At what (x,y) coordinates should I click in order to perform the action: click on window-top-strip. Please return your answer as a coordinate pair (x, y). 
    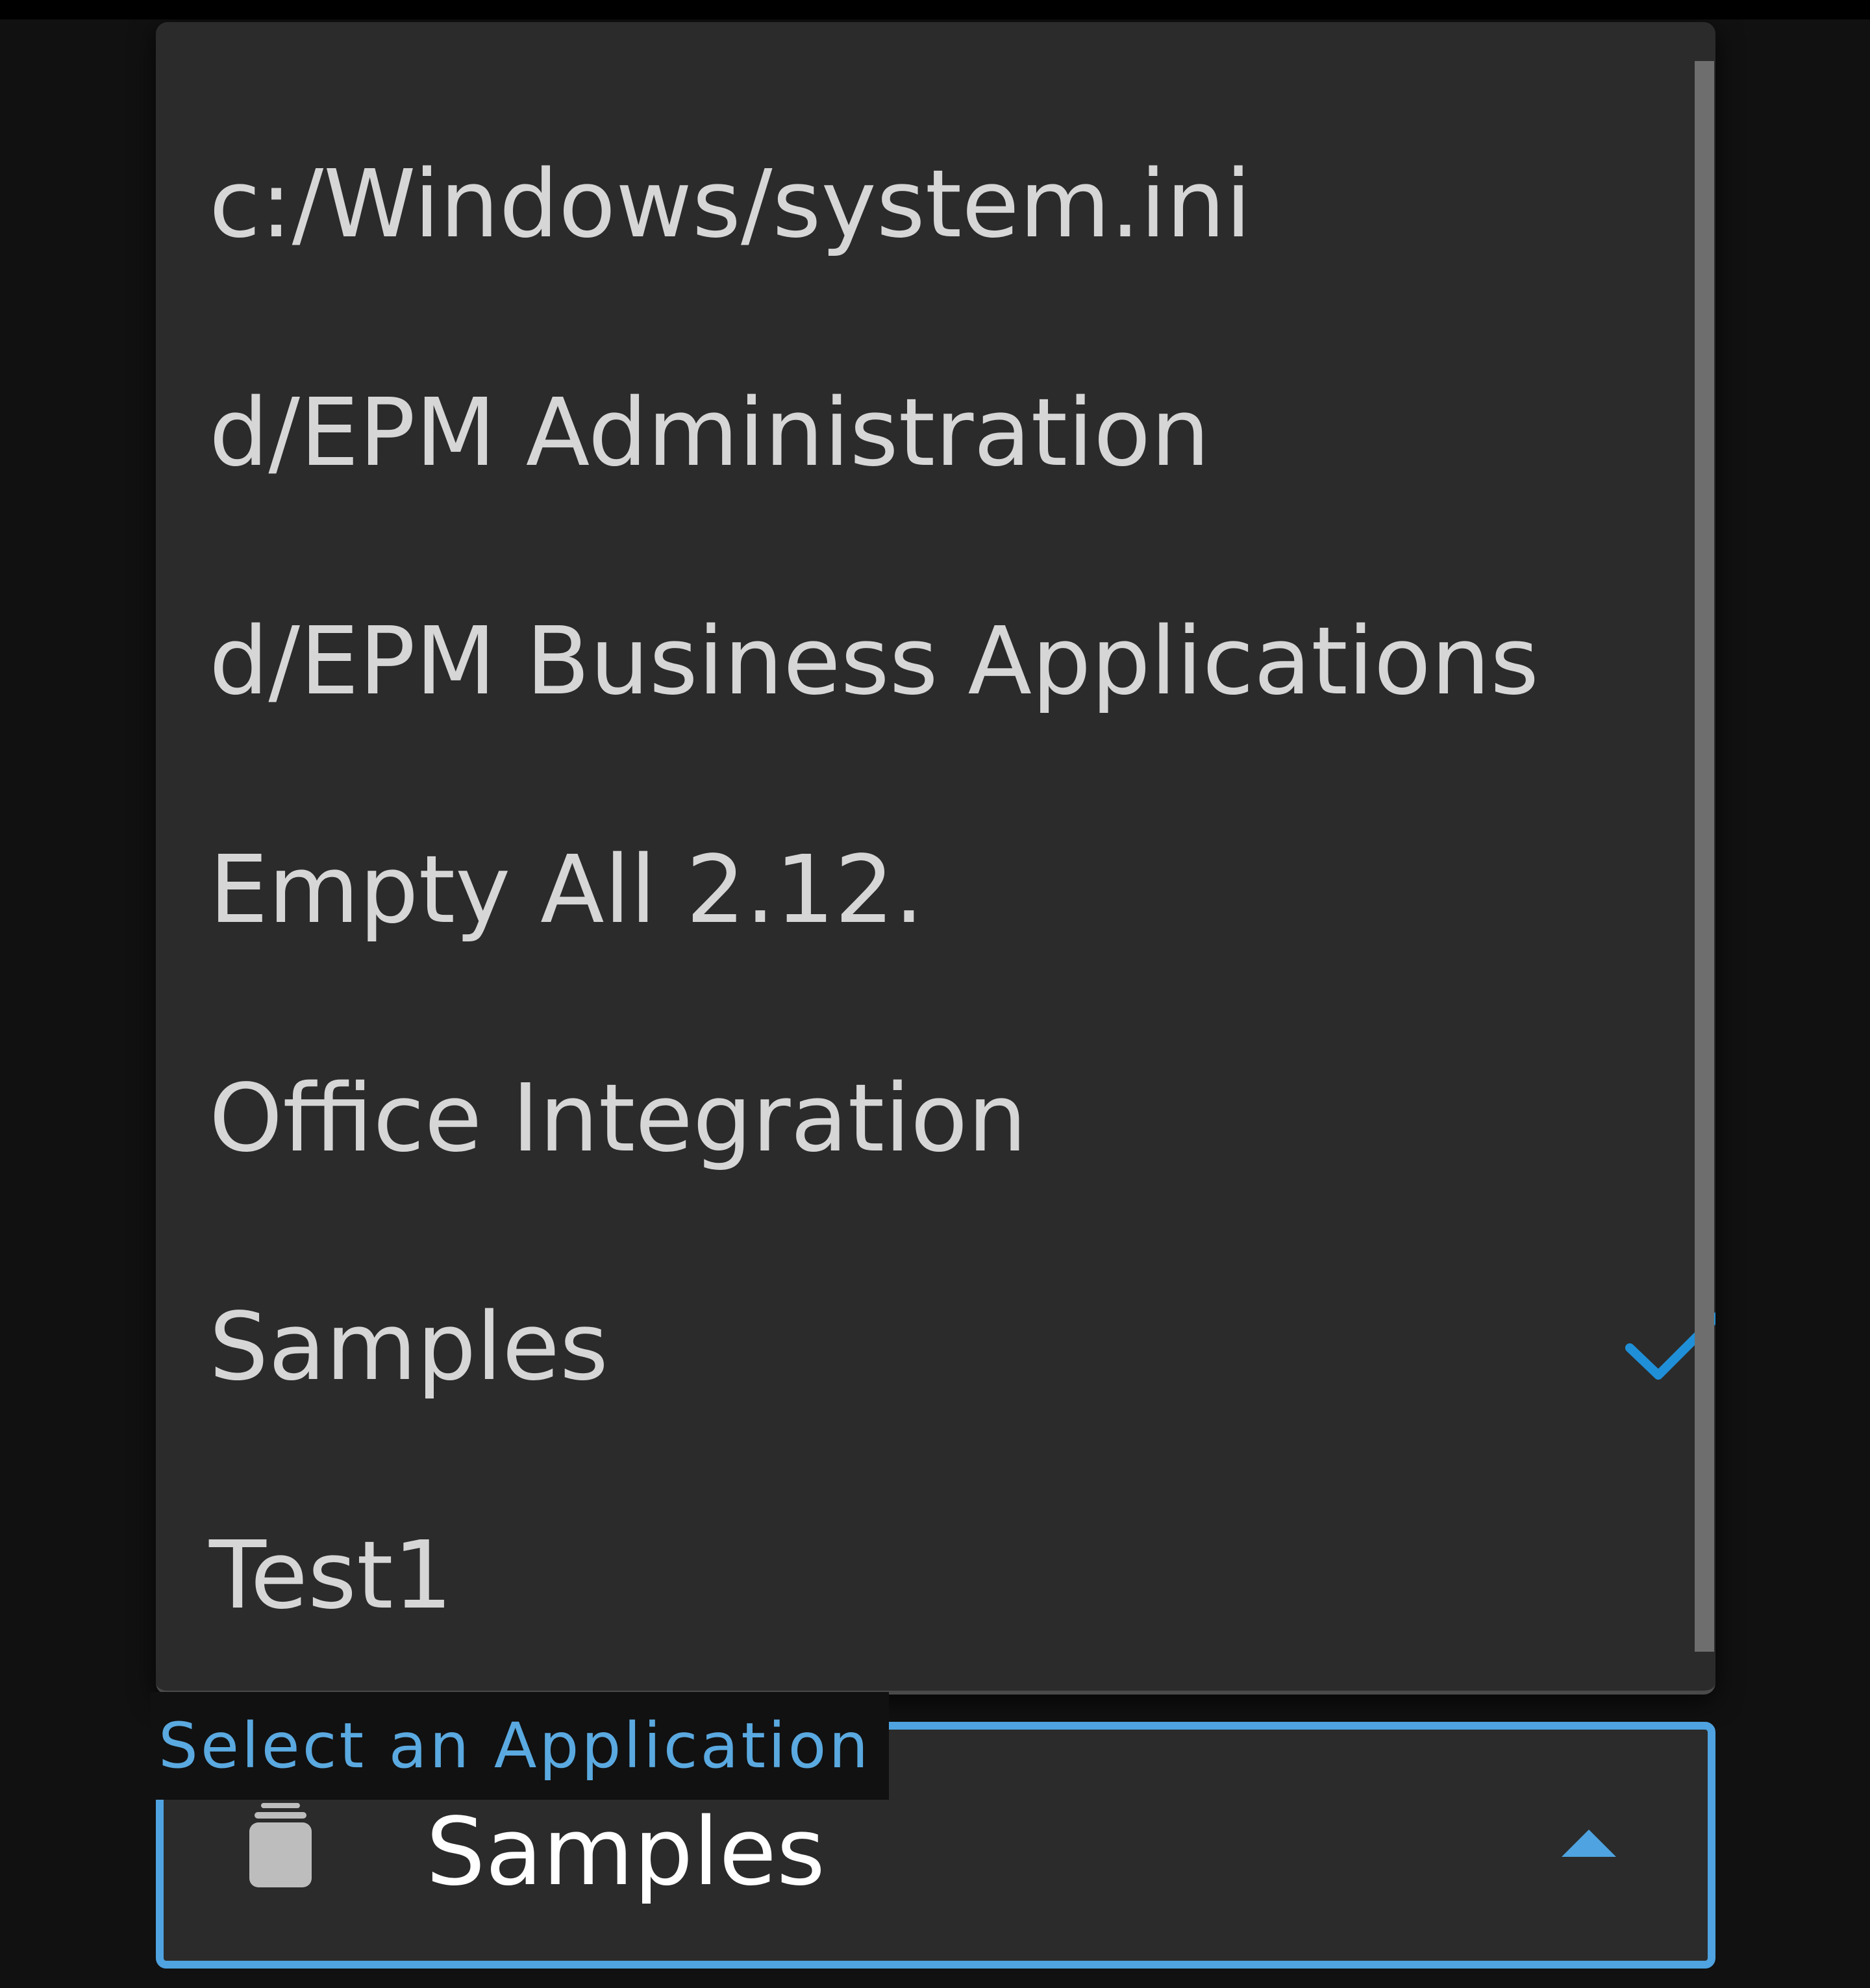
    Looking at the image, I should click on (935, 9).